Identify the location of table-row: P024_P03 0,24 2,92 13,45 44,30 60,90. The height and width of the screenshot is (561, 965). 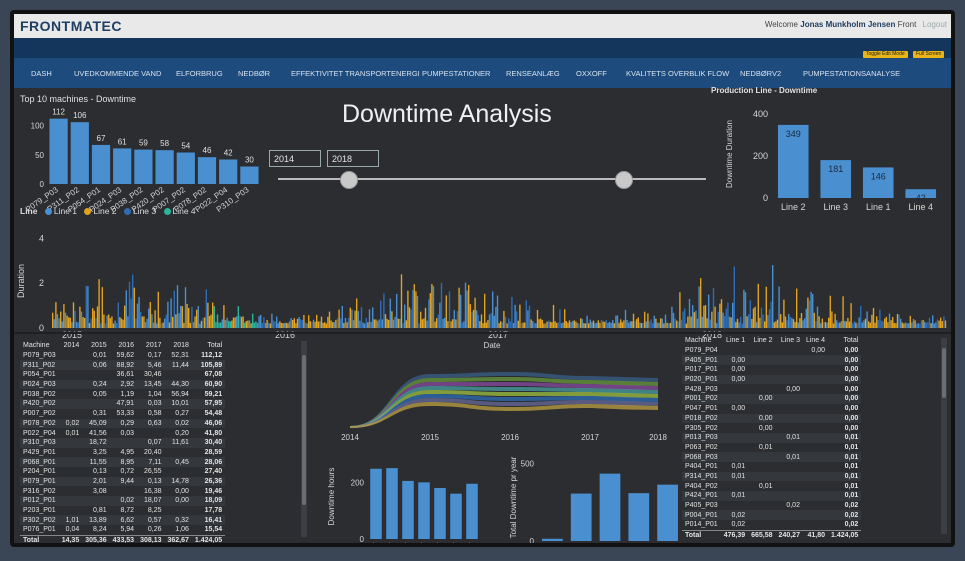
(123, 384).